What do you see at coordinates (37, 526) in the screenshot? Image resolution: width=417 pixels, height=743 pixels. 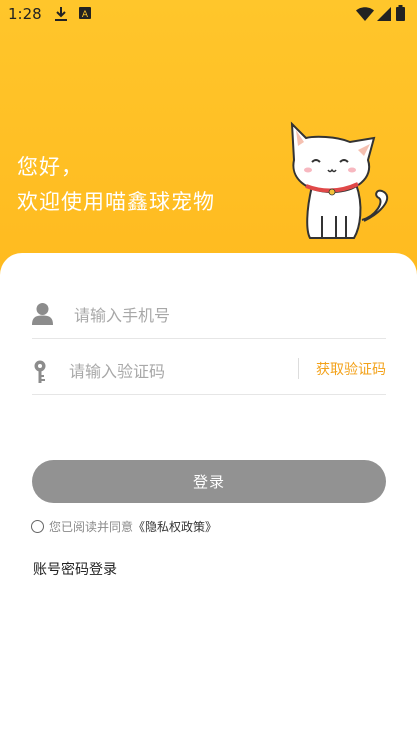 I see `agree-radio` at bounding box center [37, 526].